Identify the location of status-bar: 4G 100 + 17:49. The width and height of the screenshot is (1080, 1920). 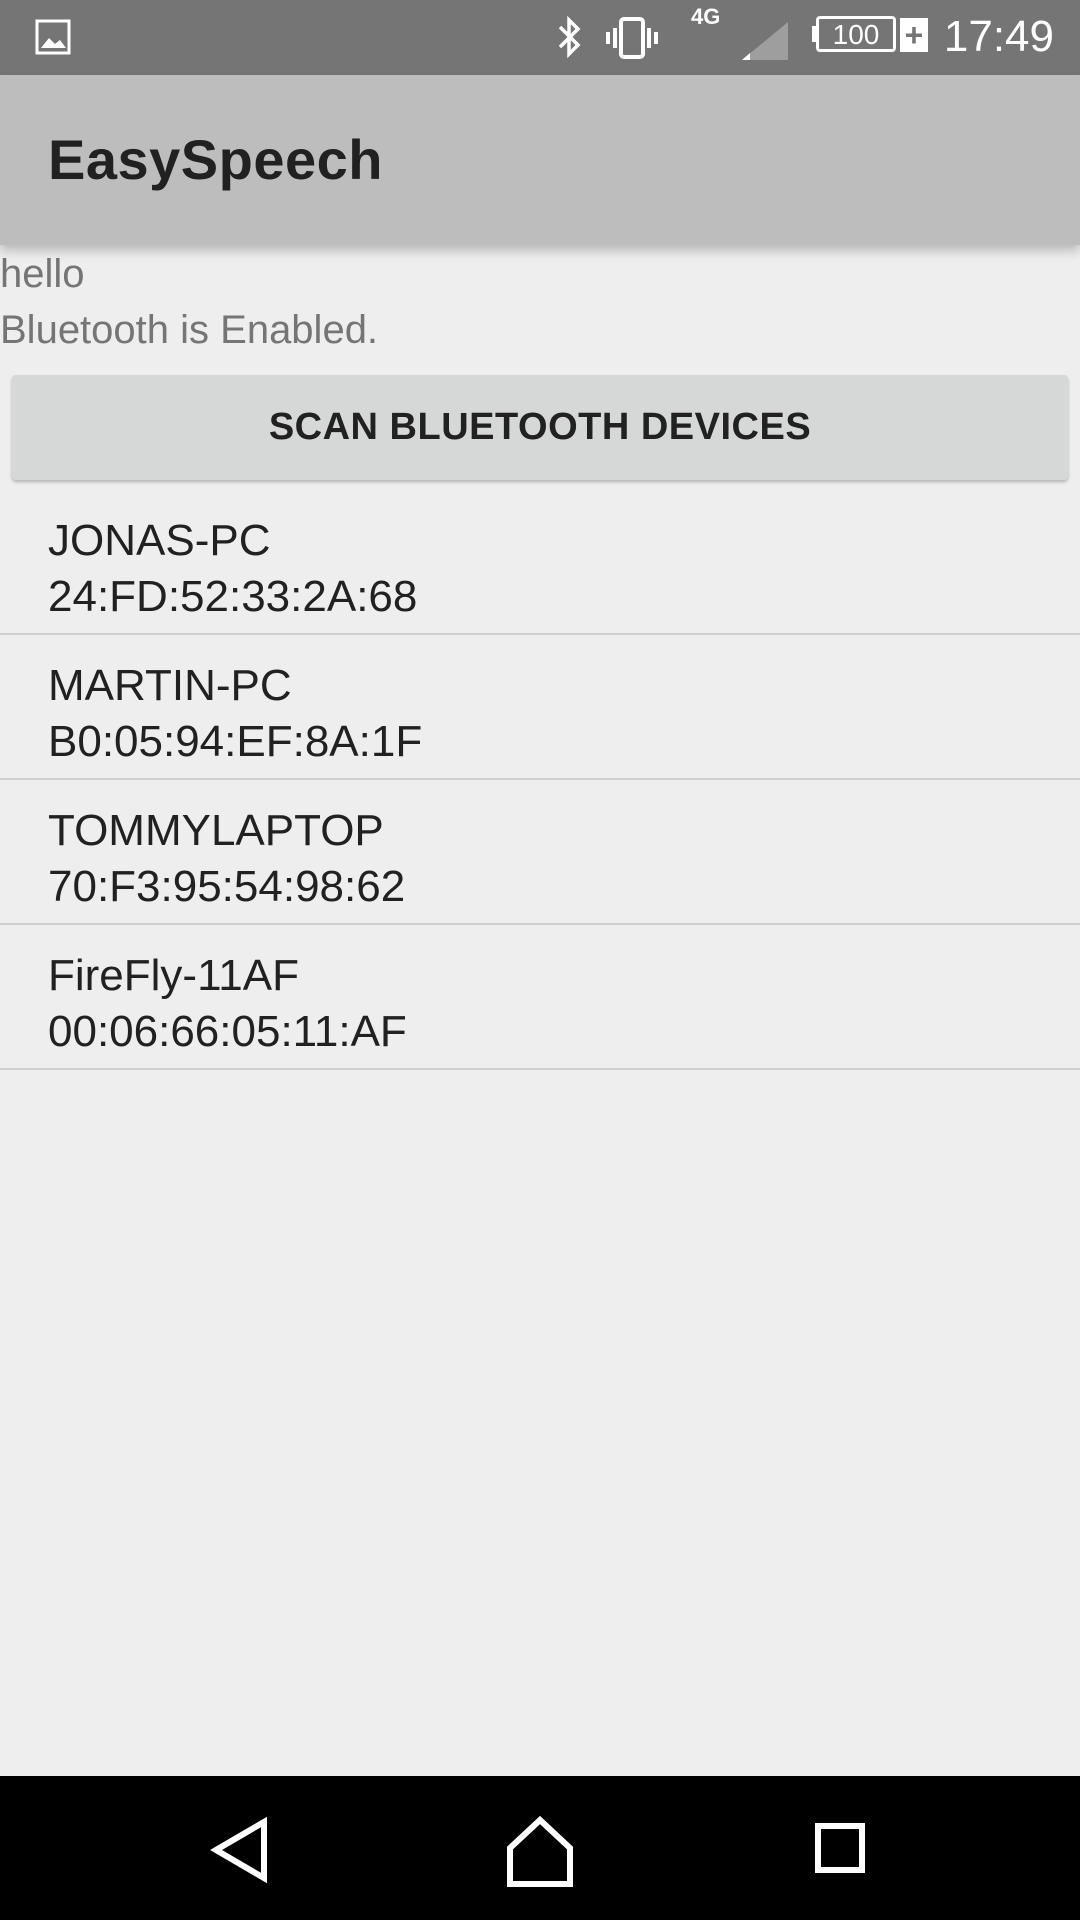
(540, 37).